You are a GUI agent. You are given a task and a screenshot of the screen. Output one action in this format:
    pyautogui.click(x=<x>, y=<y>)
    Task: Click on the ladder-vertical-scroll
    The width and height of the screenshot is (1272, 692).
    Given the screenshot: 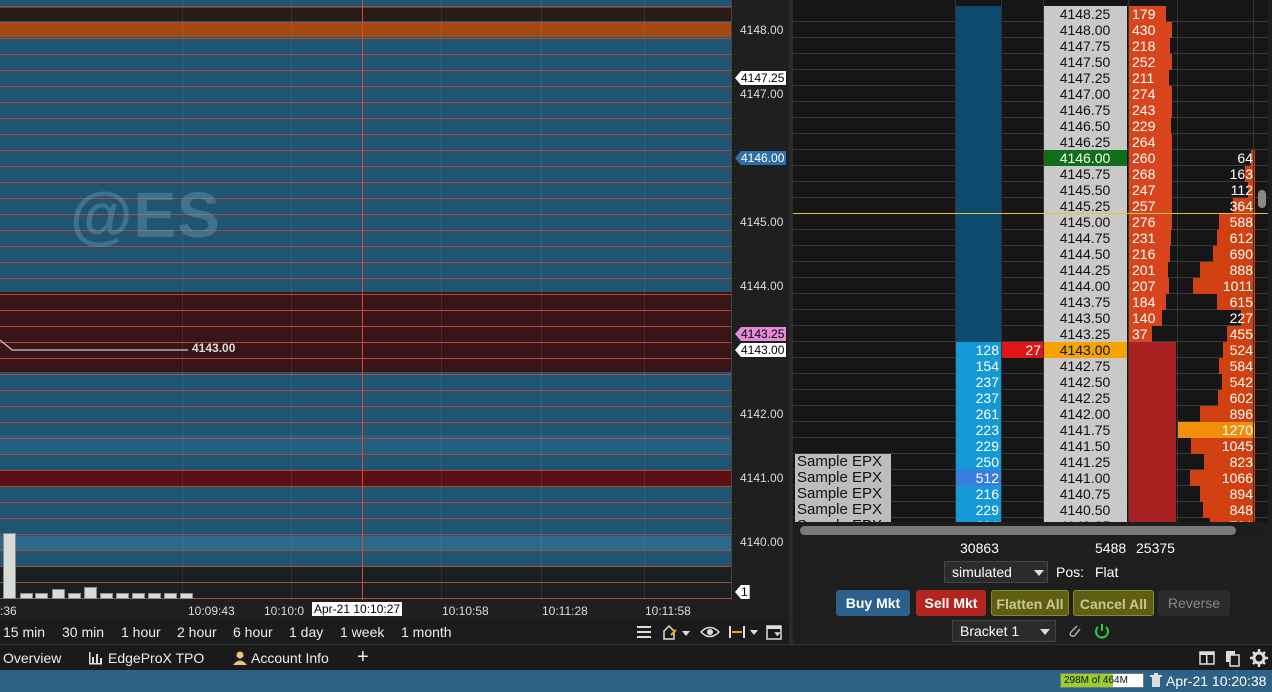 What is the action you would take?
    pyautogui.click(x=1262, y=199)
    